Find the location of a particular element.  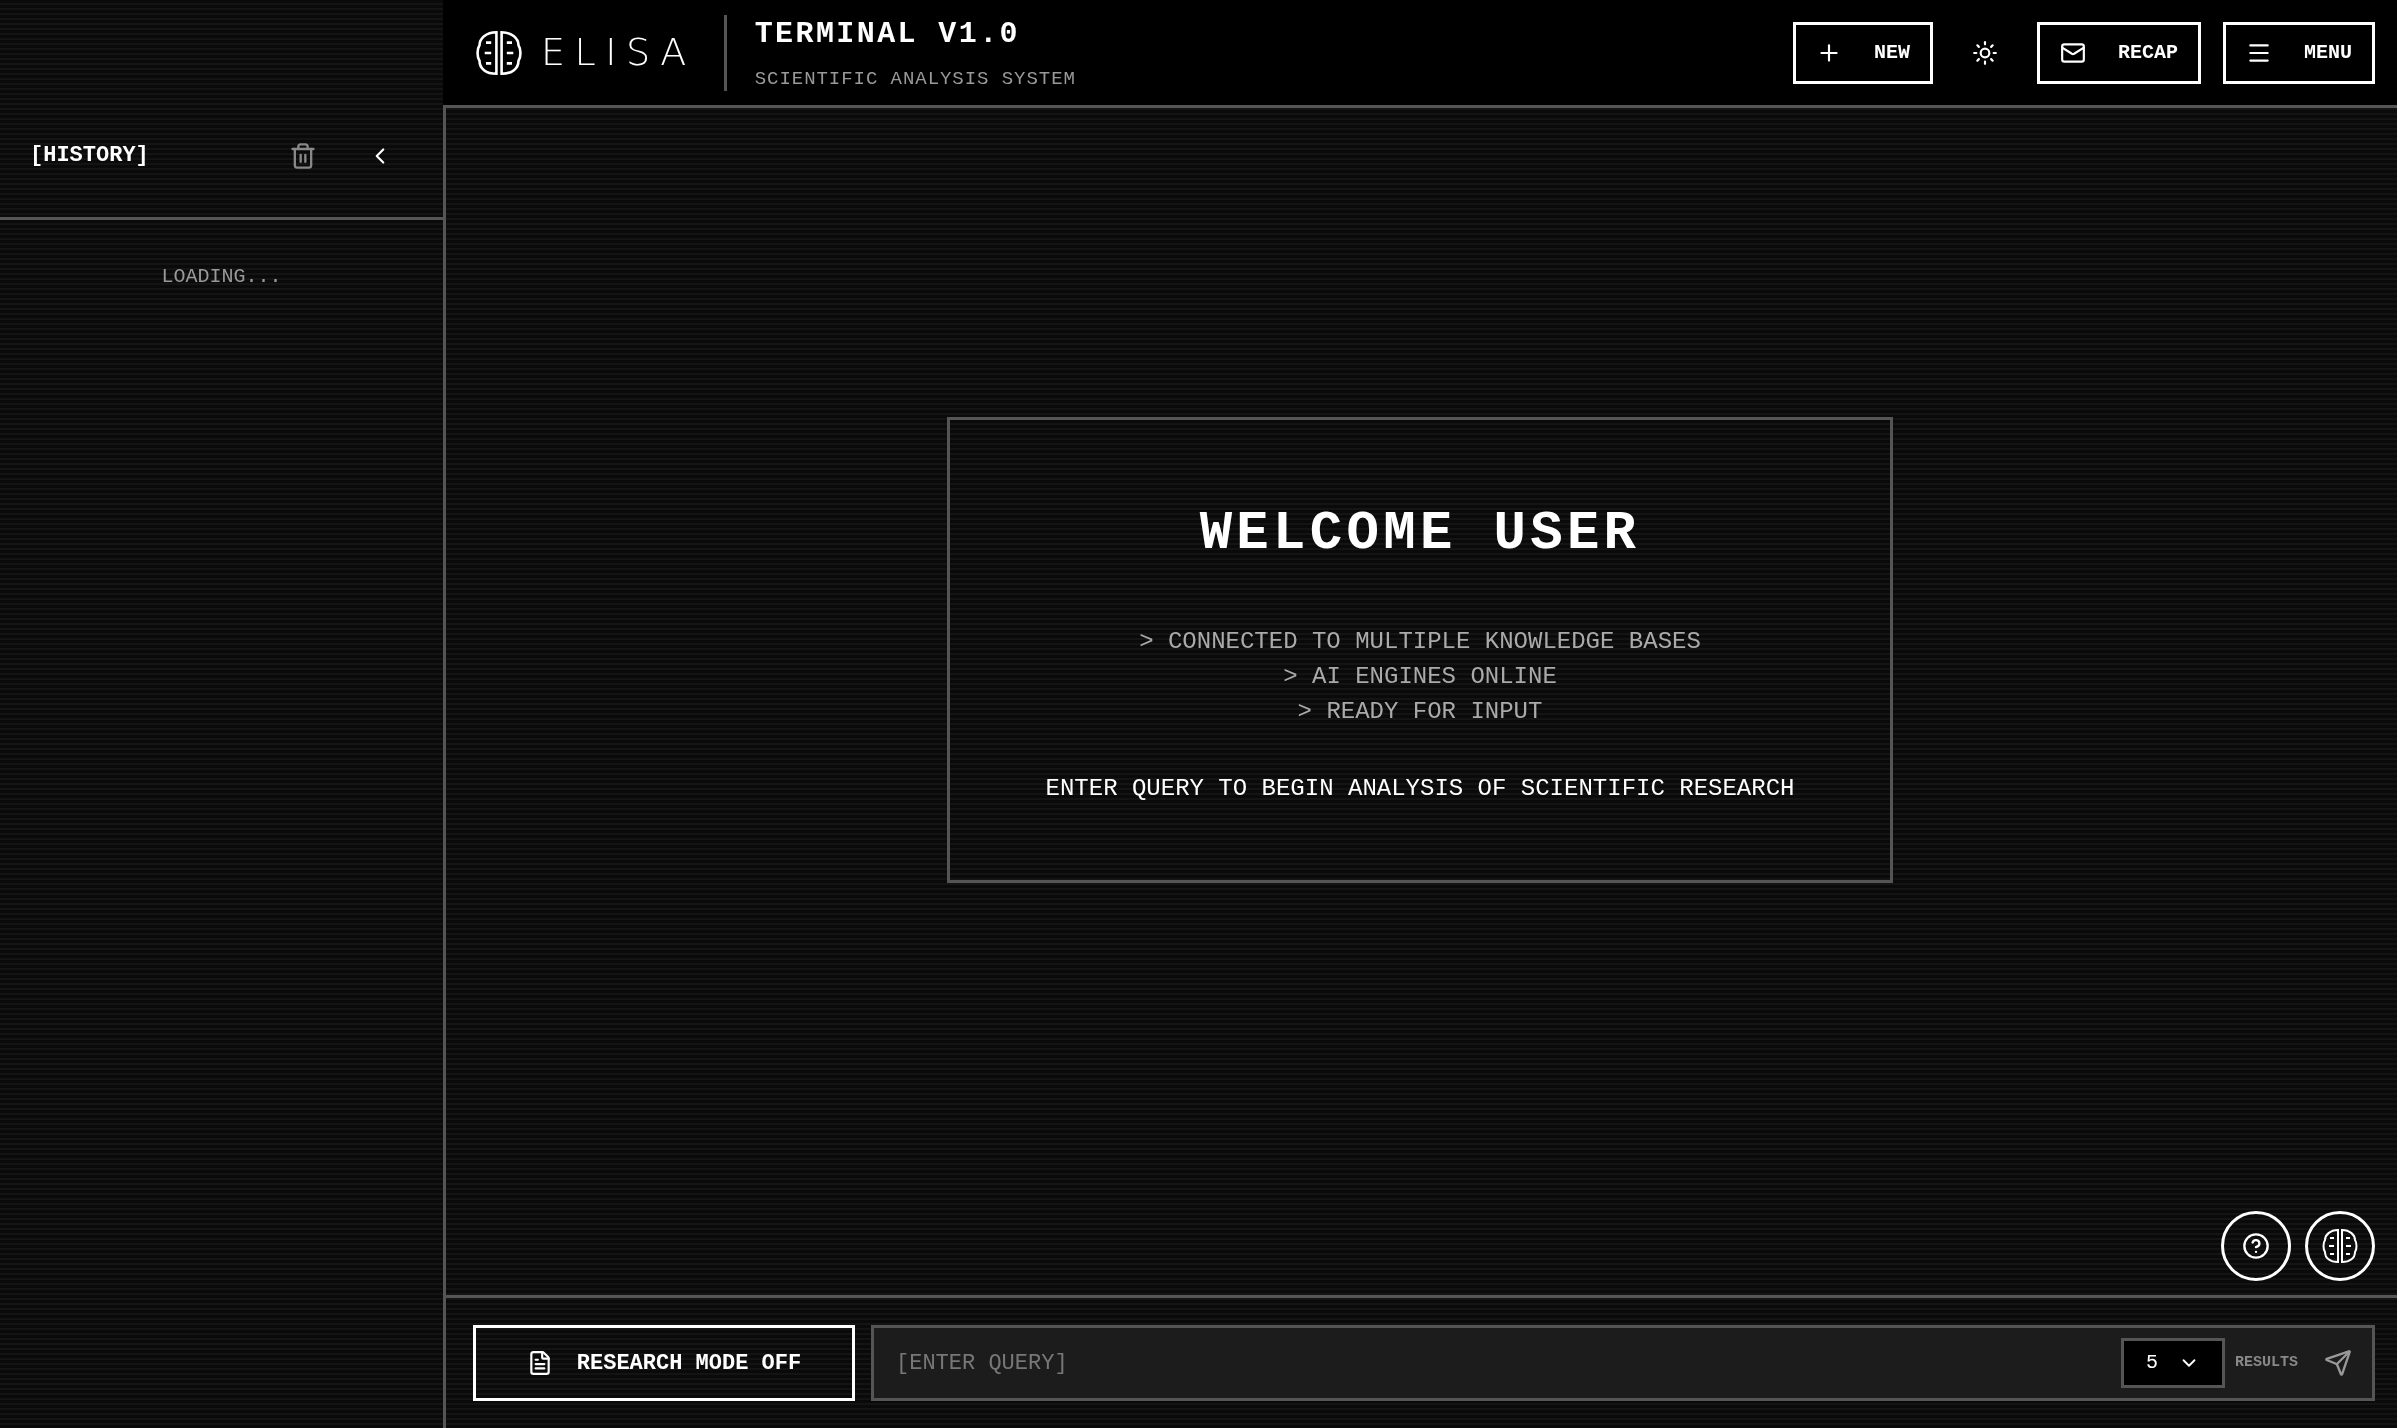

query-input-field: [ENTER QUERY] 5 RESULTS is located at coordinates (1623, 1363).